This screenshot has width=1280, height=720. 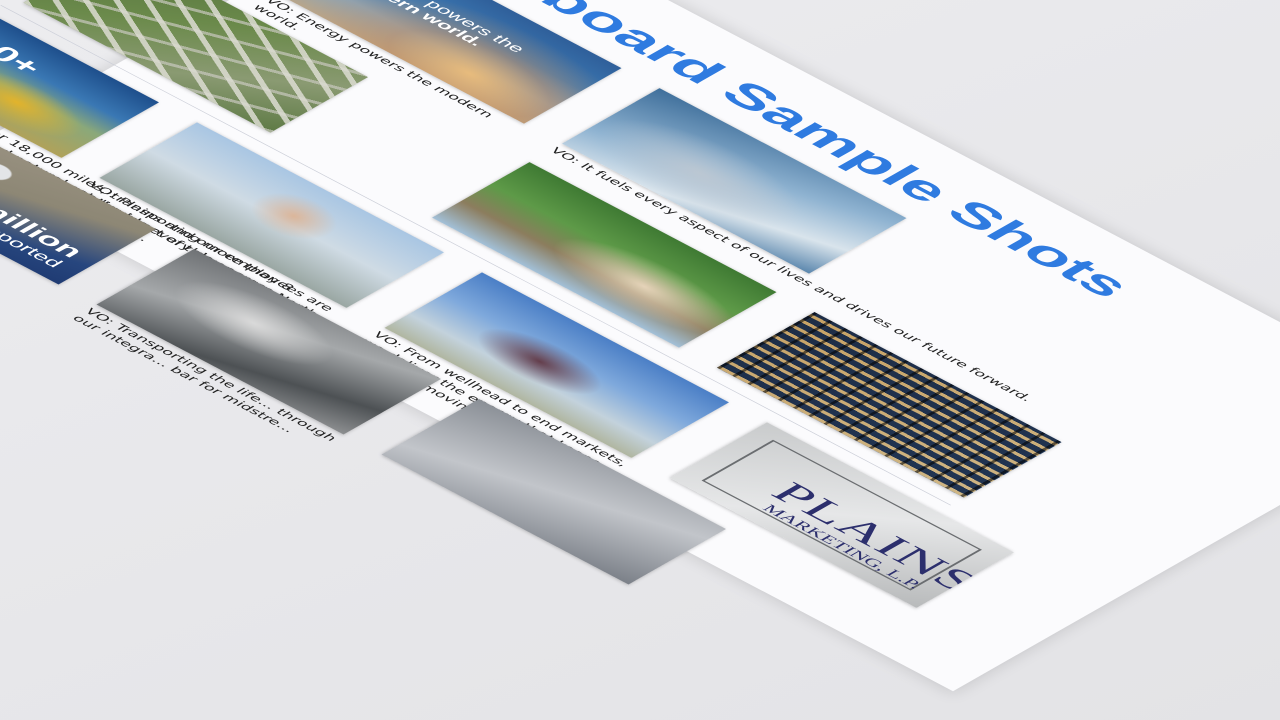 What do you see at coordinates (24, 44) in the screenshot?
I see `shot-miles-overlay: 18,000+ miles` at bounding box center [24, 44].